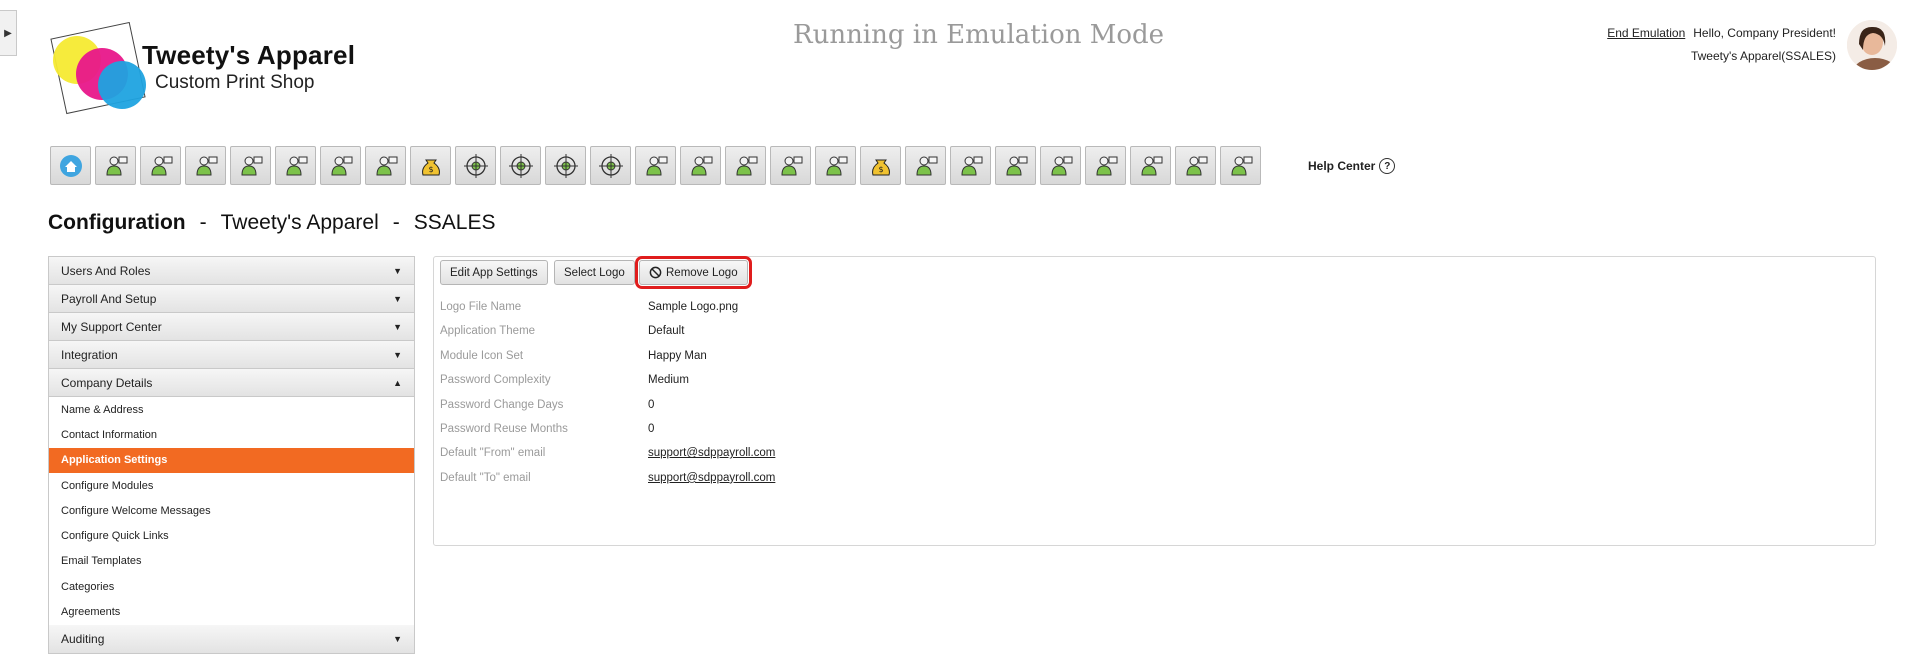 The width and height of the screenshot is (1919, 672). What do you see at coordinates (205, 165) in the screenshot?
I see `toolbar-presenter-button` at bounding box center [205, 165].